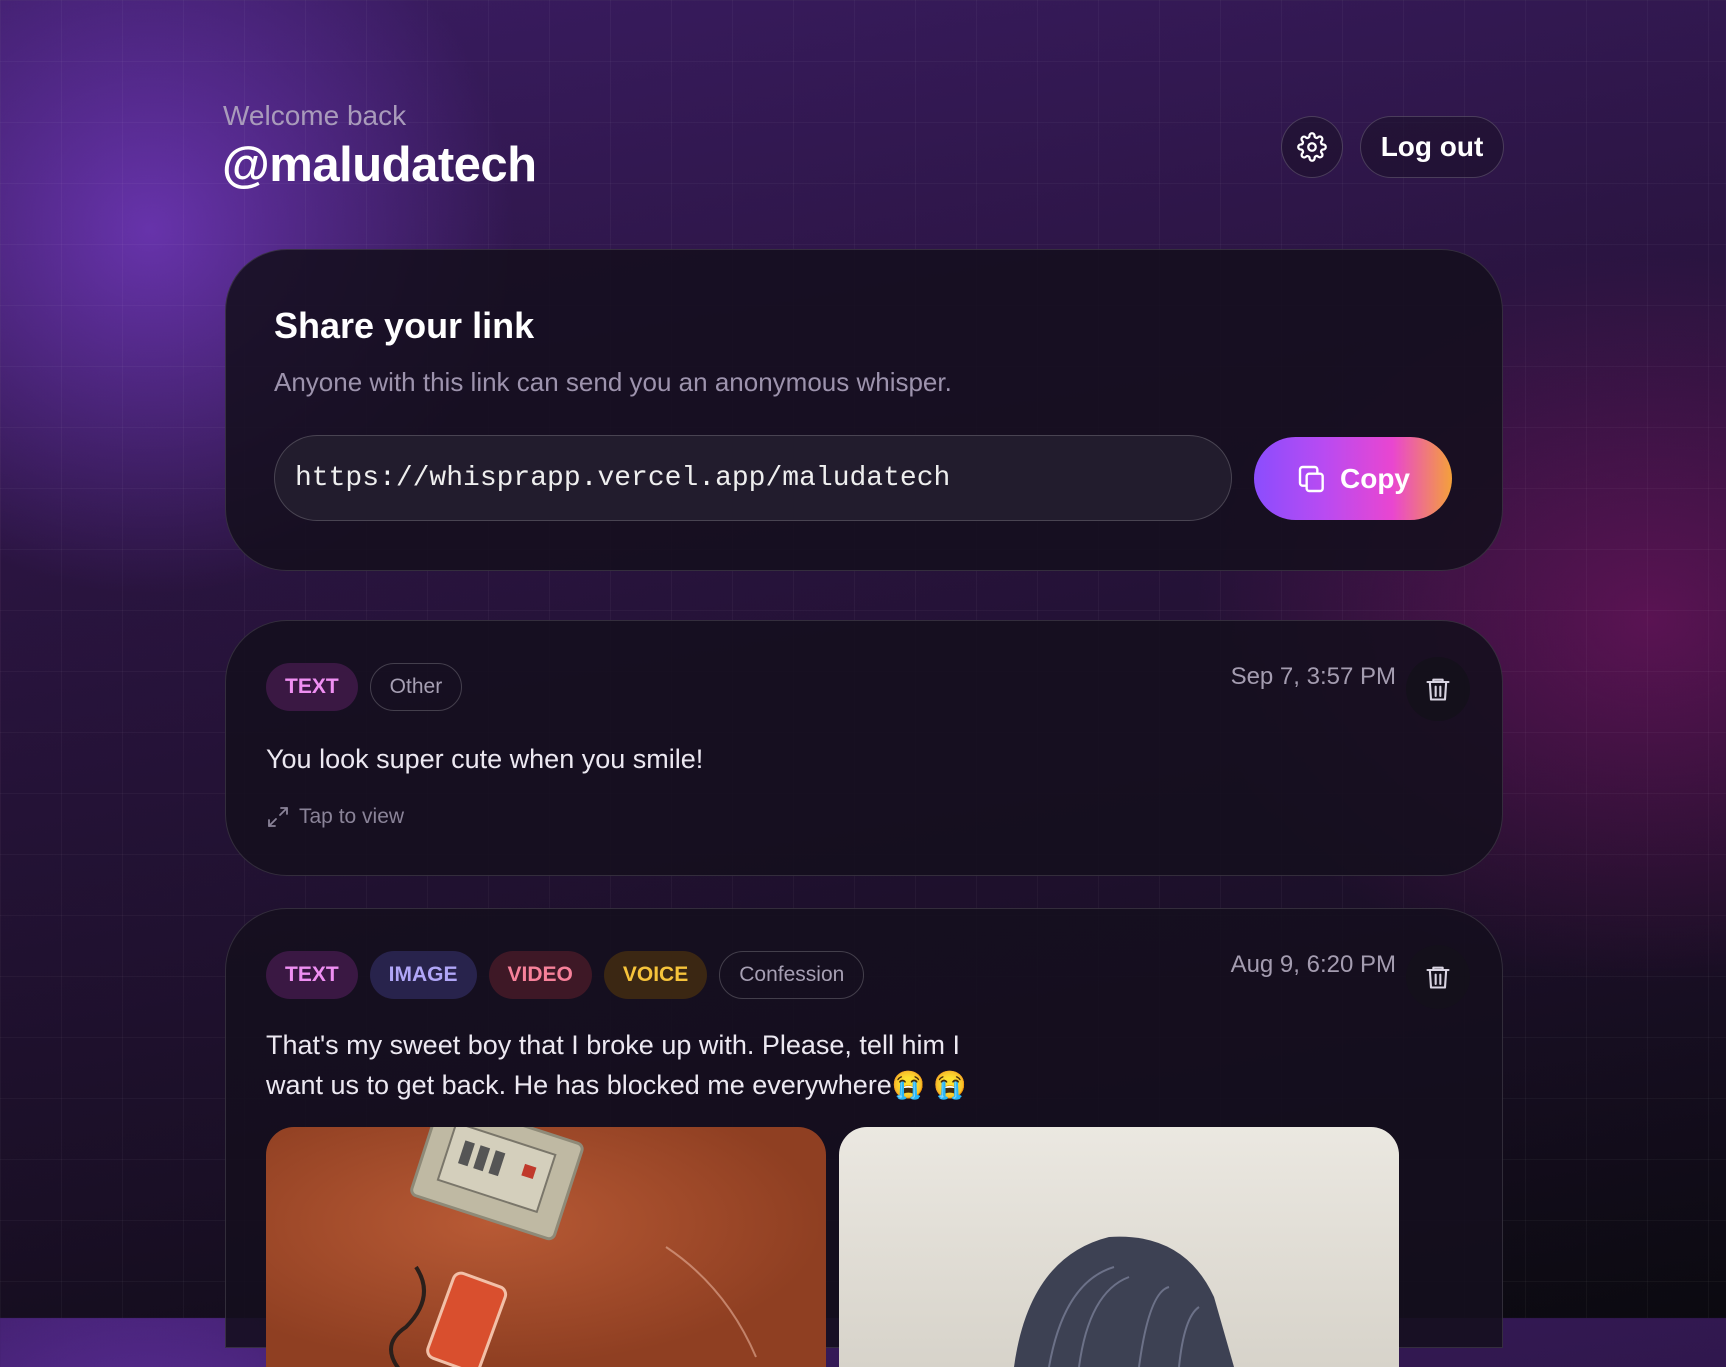 The width and height of the screenshot is (1726, 1367). I want to click on share-link-input, so click(753, 478).